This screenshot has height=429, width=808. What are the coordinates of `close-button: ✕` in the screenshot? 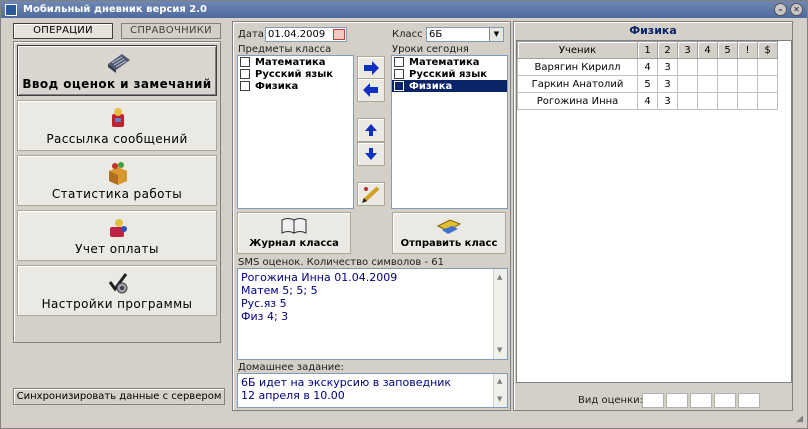 It's located at (796, 9).